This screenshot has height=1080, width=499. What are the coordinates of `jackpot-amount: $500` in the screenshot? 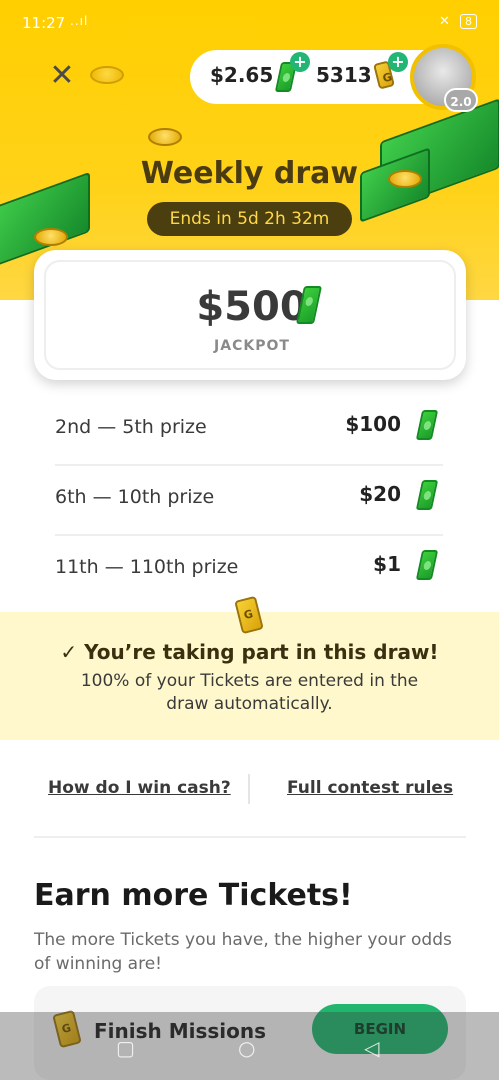 It's located at (252, 307).